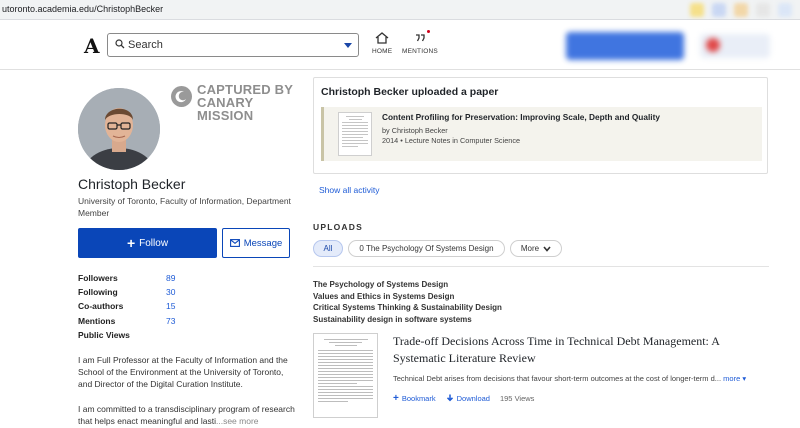 The width and height of the screenshot is (800, 428). Describe the element at coordinates (400, 10) in the screenshot. I see `browser-url-bar: utoronto.academia.edu/ChristophBecker` at that location.